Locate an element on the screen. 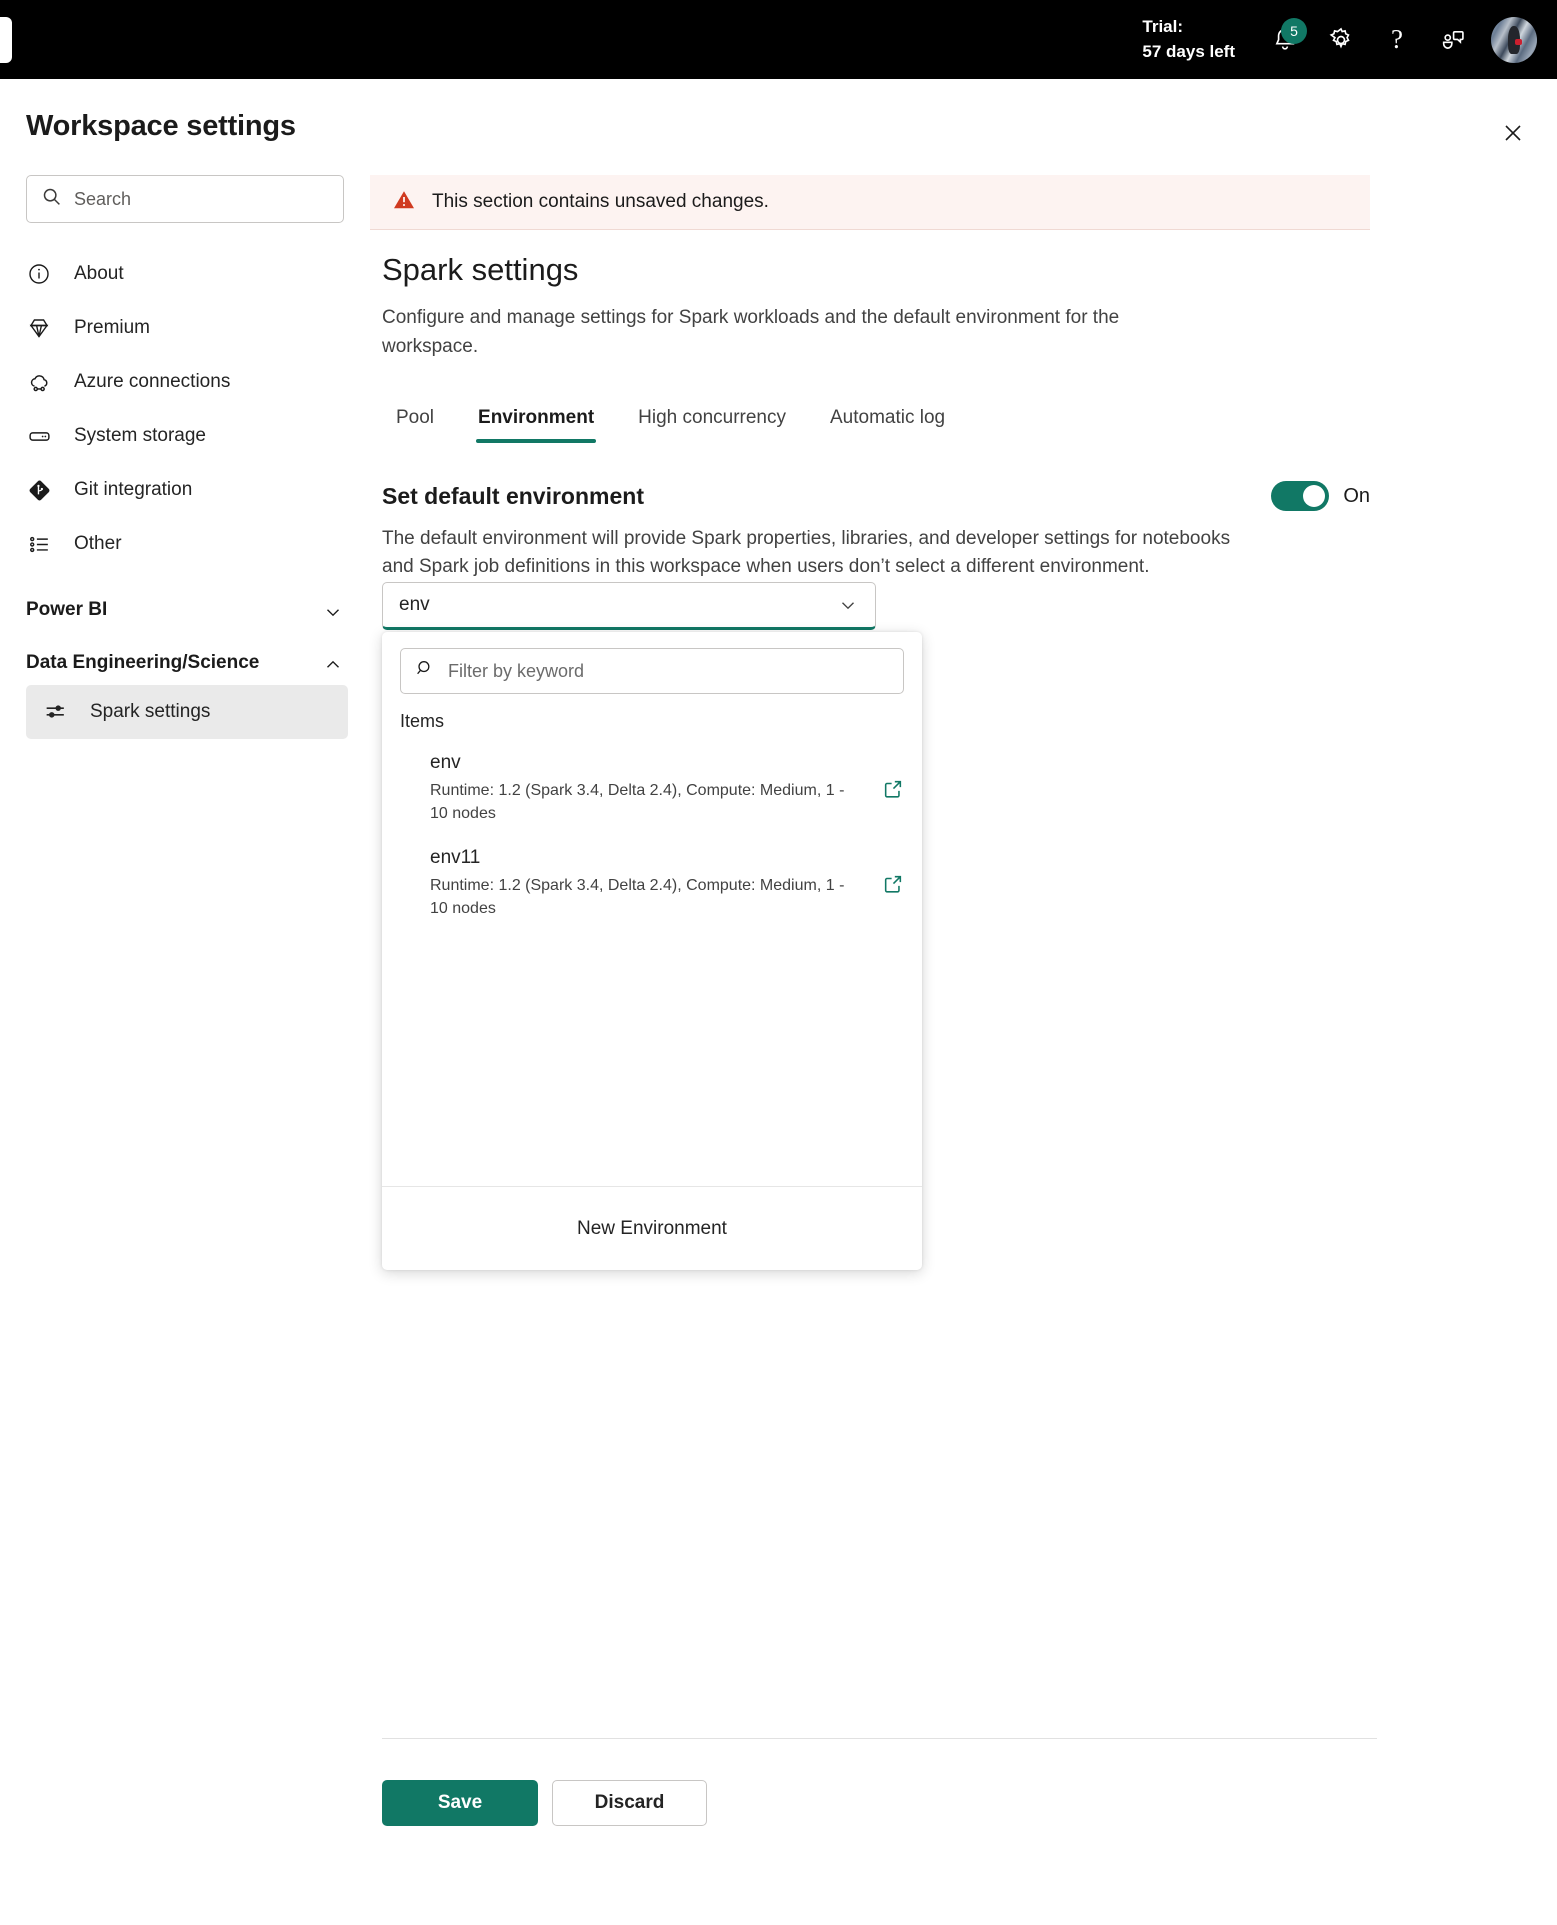 This screenshot has height=1925, width=1557. sidebar-item-other: Other is located at coordinates (185, 544).